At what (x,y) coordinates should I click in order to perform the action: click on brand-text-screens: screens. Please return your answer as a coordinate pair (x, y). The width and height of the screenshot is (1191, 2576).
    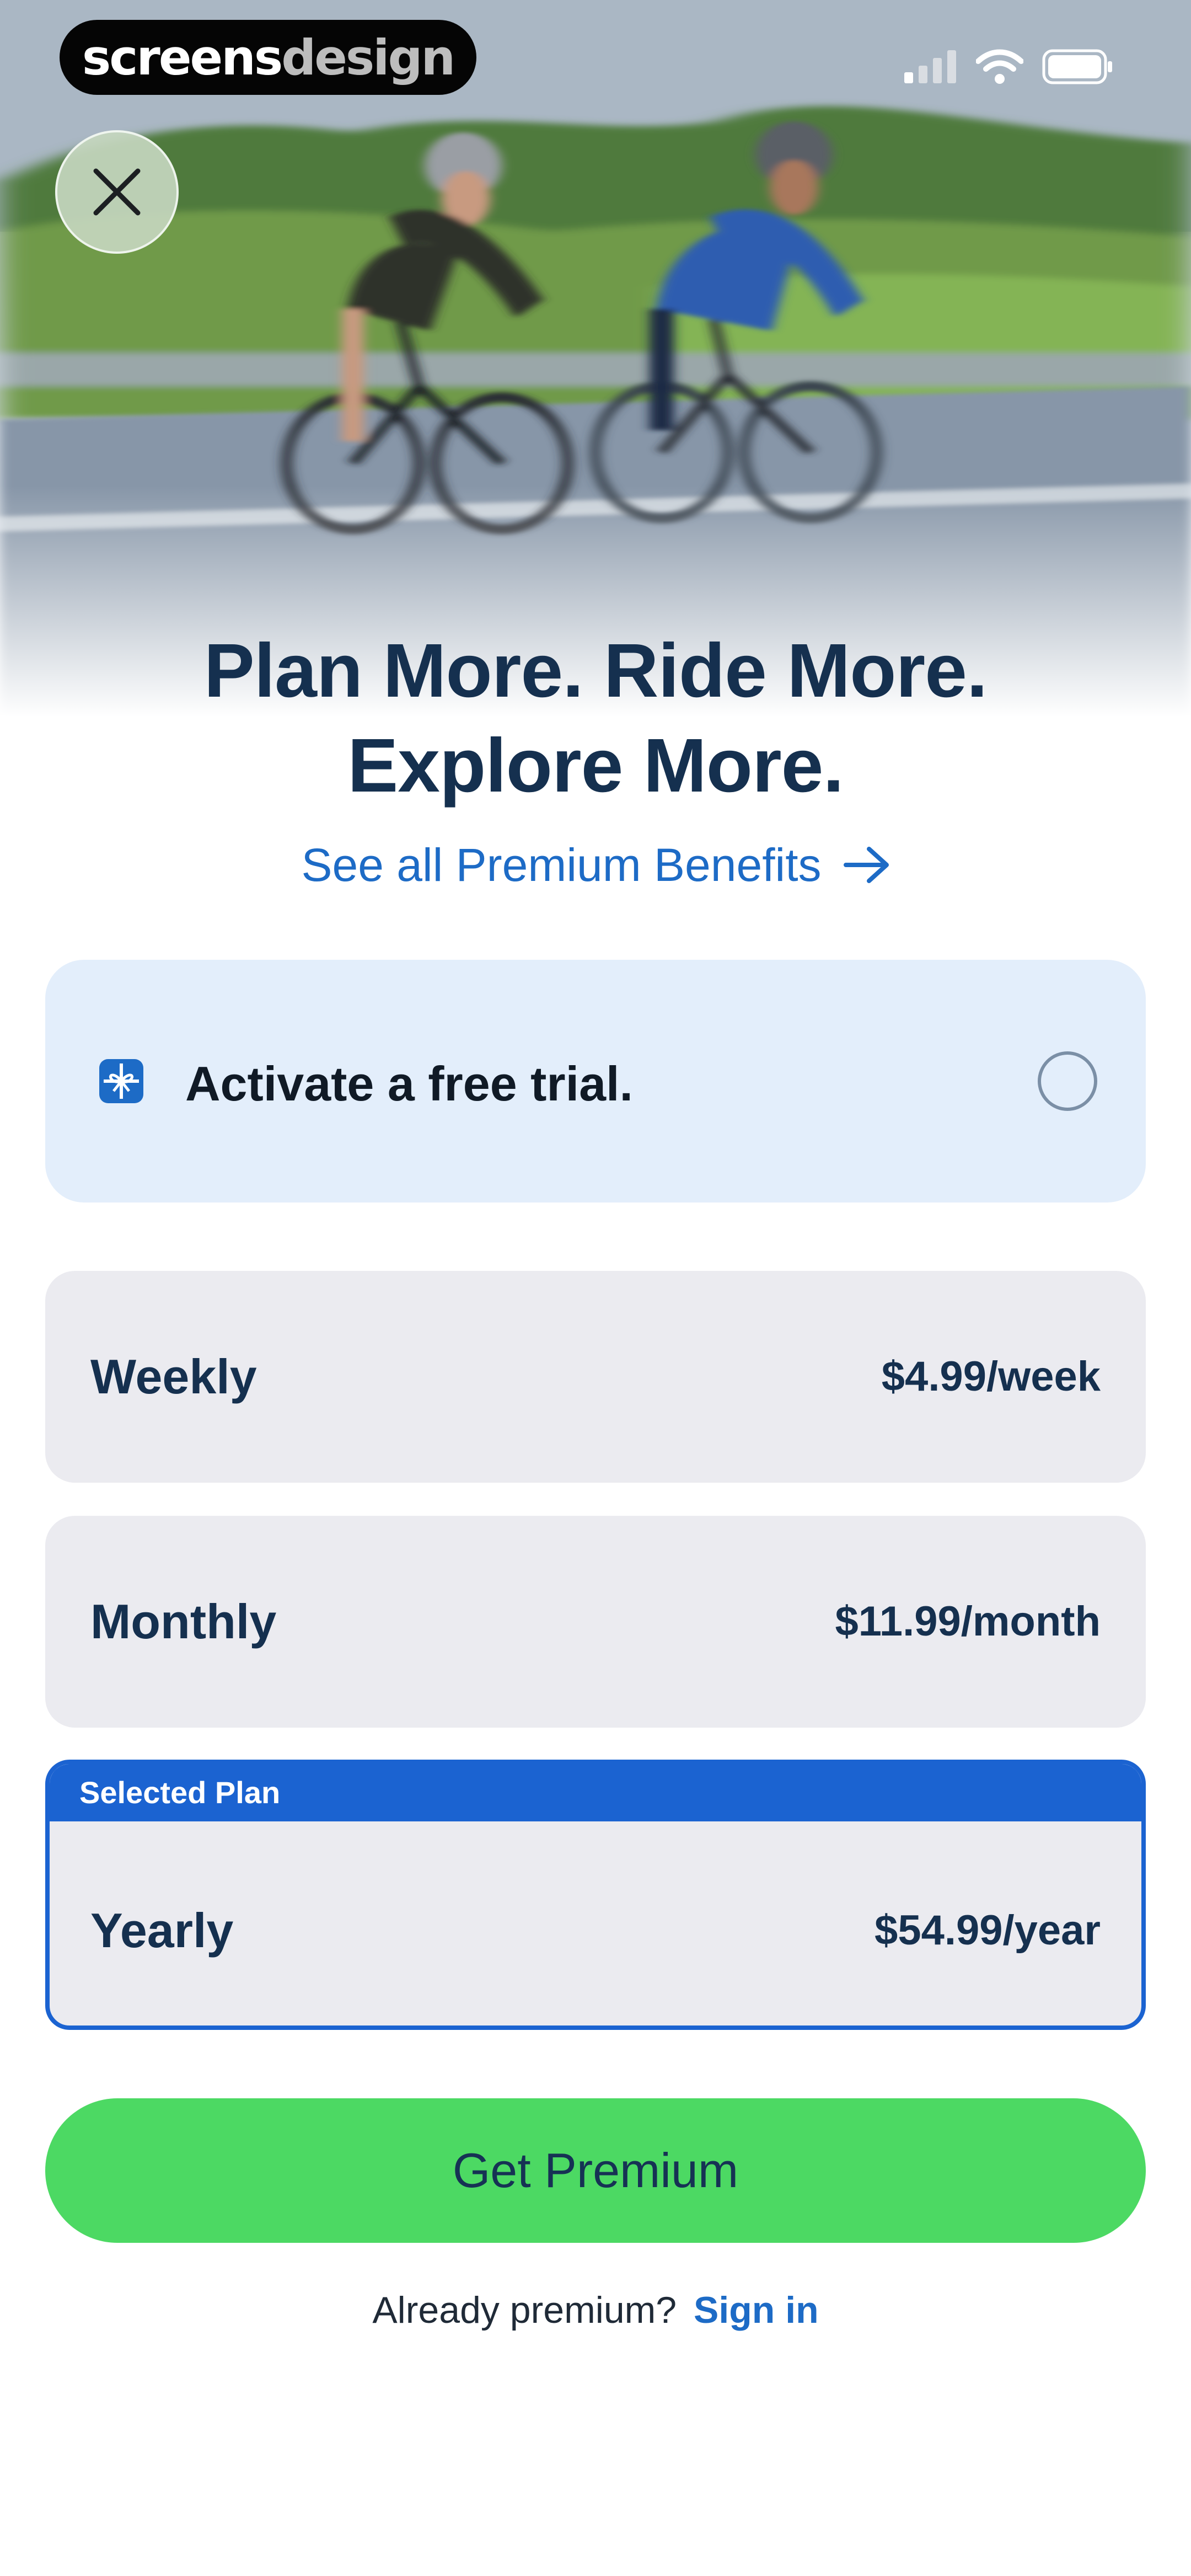
    Looking at the image, I should click on (182, 57).